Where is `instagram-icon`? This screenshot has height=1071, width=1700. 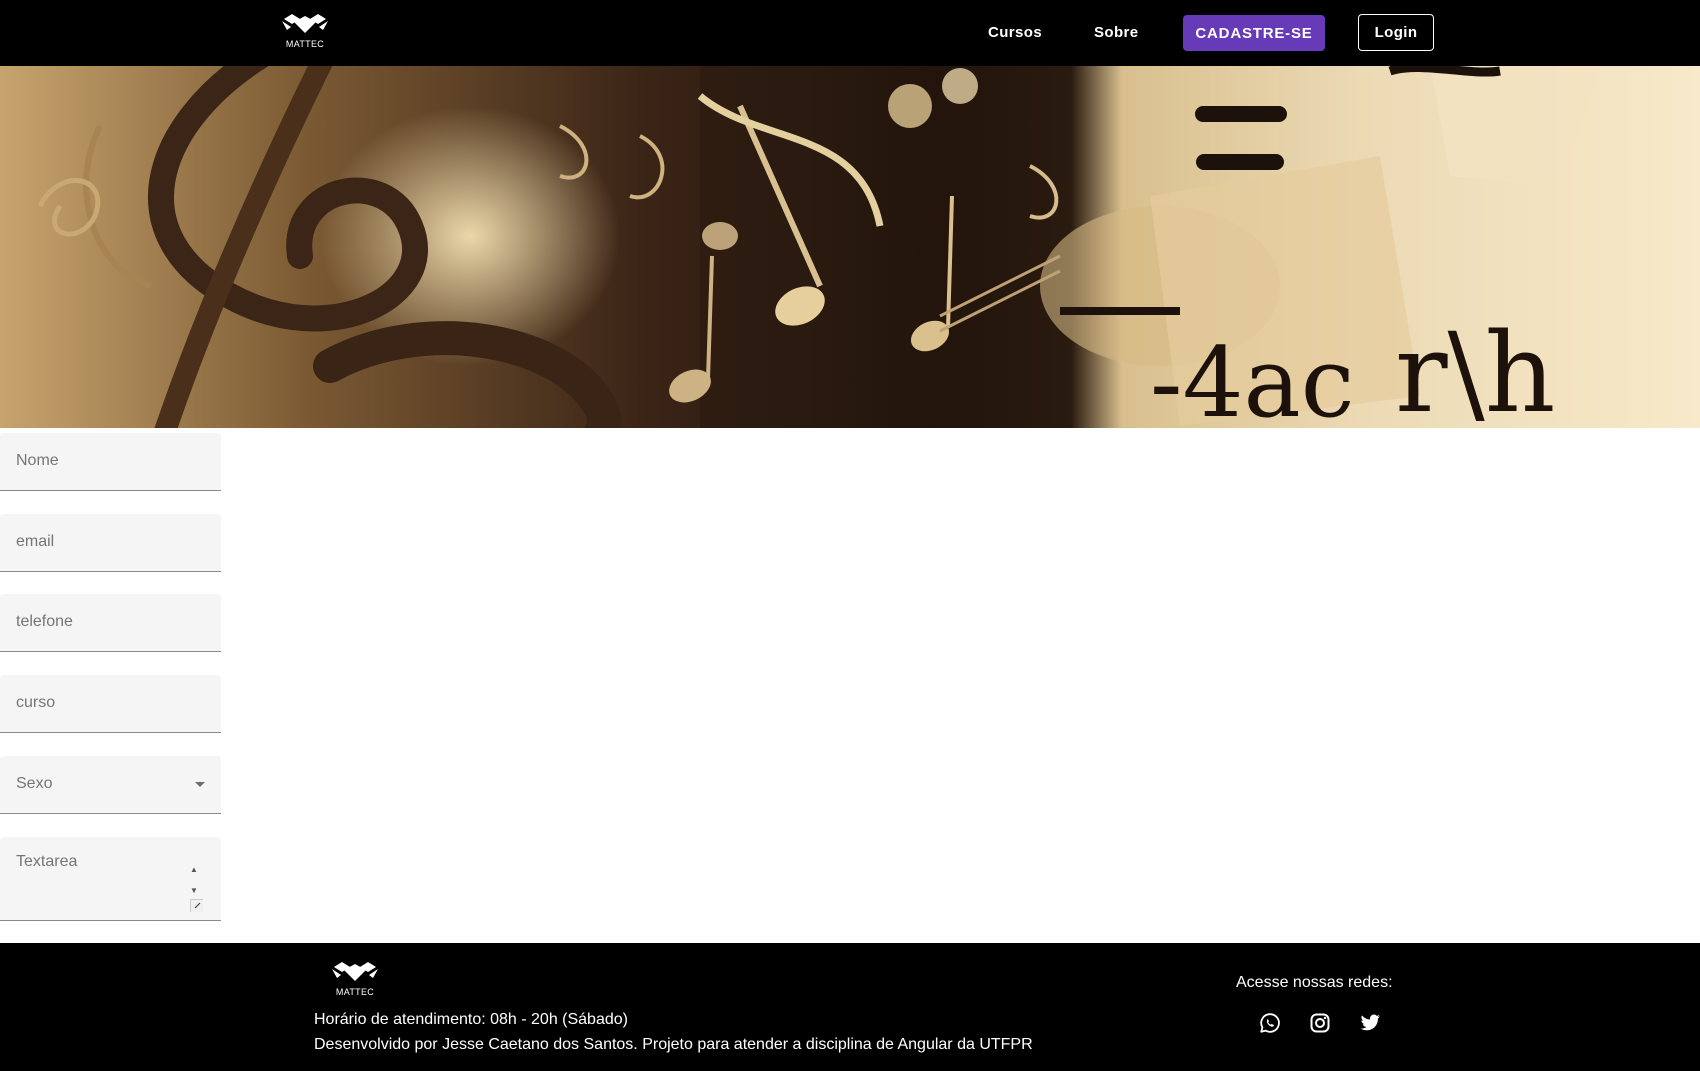 instagram-icon is located at coordinates (1320, 1023).